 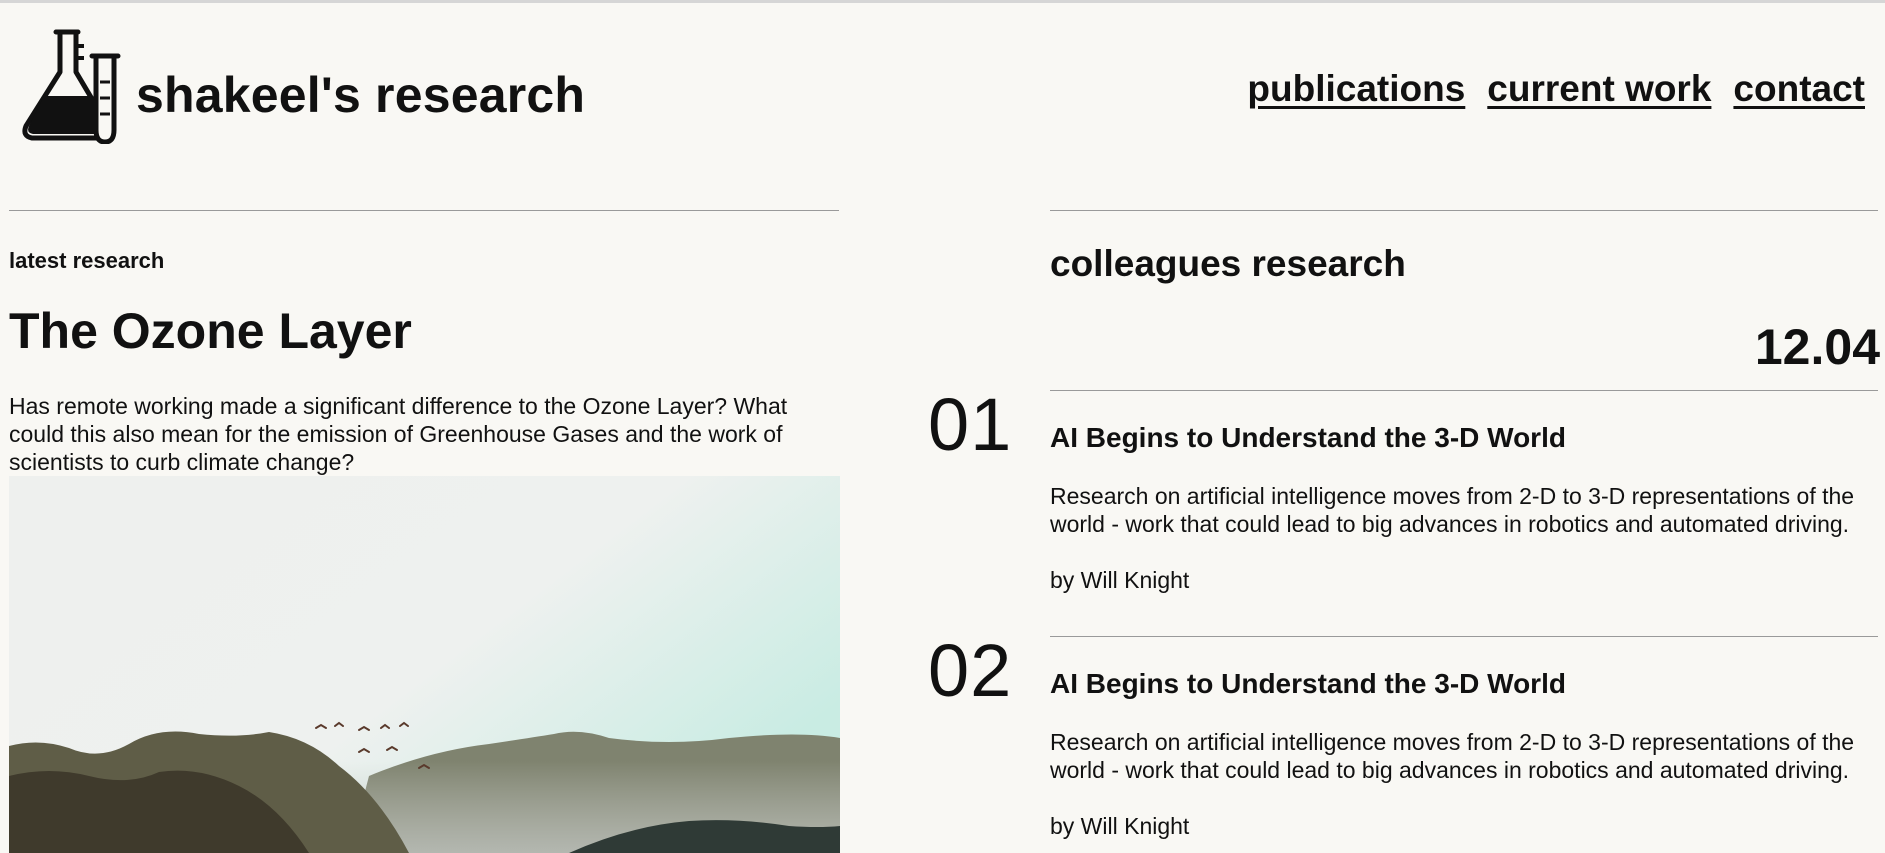 I want to click on colleagues-heading: colleagues research, so click(x=1228, y=263).